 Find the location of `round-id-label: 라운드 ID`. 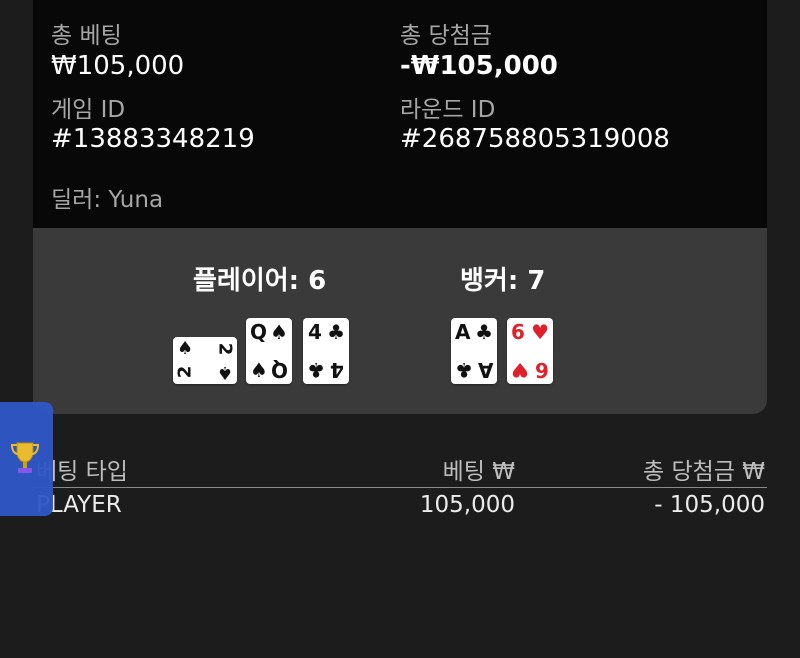

round-id-label: 라운드 ID is located at coordinates (448, 110).